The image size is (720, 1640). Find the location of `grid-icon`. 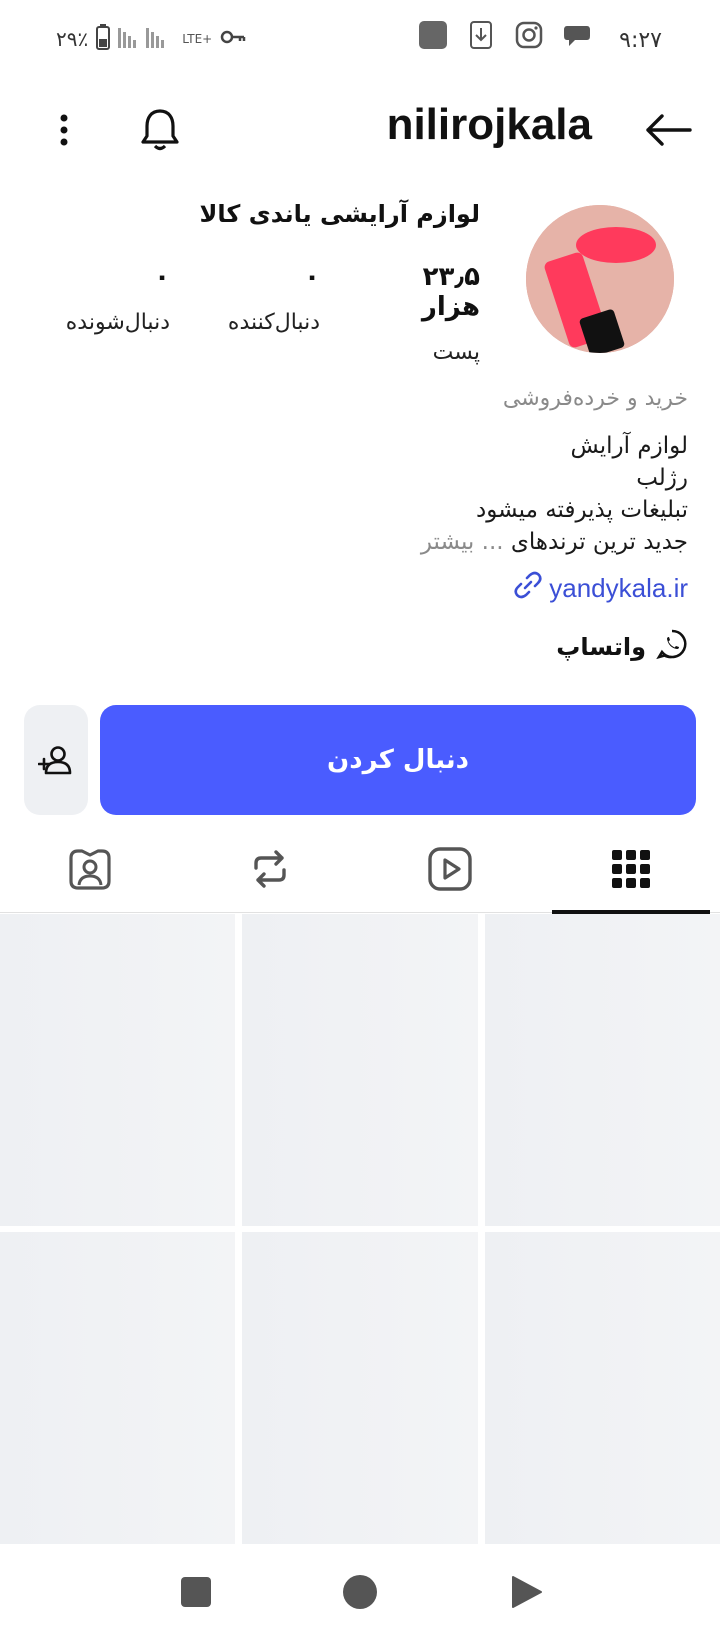

grid-icon is located at coordinates (631, 869).